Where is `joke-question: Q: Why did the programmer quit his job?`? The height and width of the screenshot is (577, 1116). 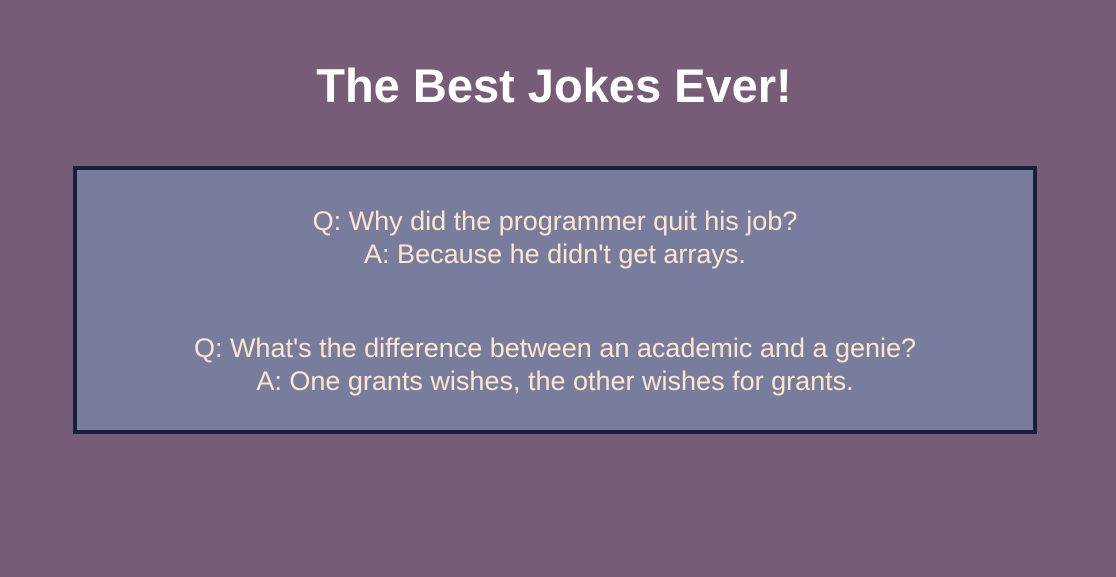 joke-question: Q: Why did the programmer quit his job? is located at coordinates (555, 221).